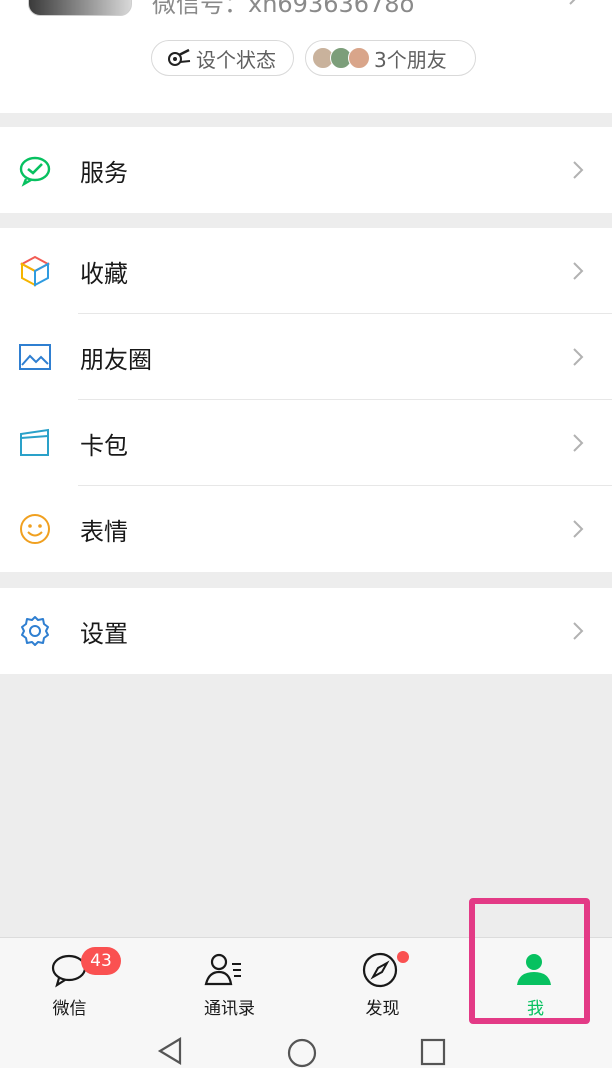 This screenshot has height=1068, width=612. What do you see at coordinates (283, 9) in the screenshot?
I see `wechat-id: 微信号：xh69363678о` at bounding box center [283, 9].